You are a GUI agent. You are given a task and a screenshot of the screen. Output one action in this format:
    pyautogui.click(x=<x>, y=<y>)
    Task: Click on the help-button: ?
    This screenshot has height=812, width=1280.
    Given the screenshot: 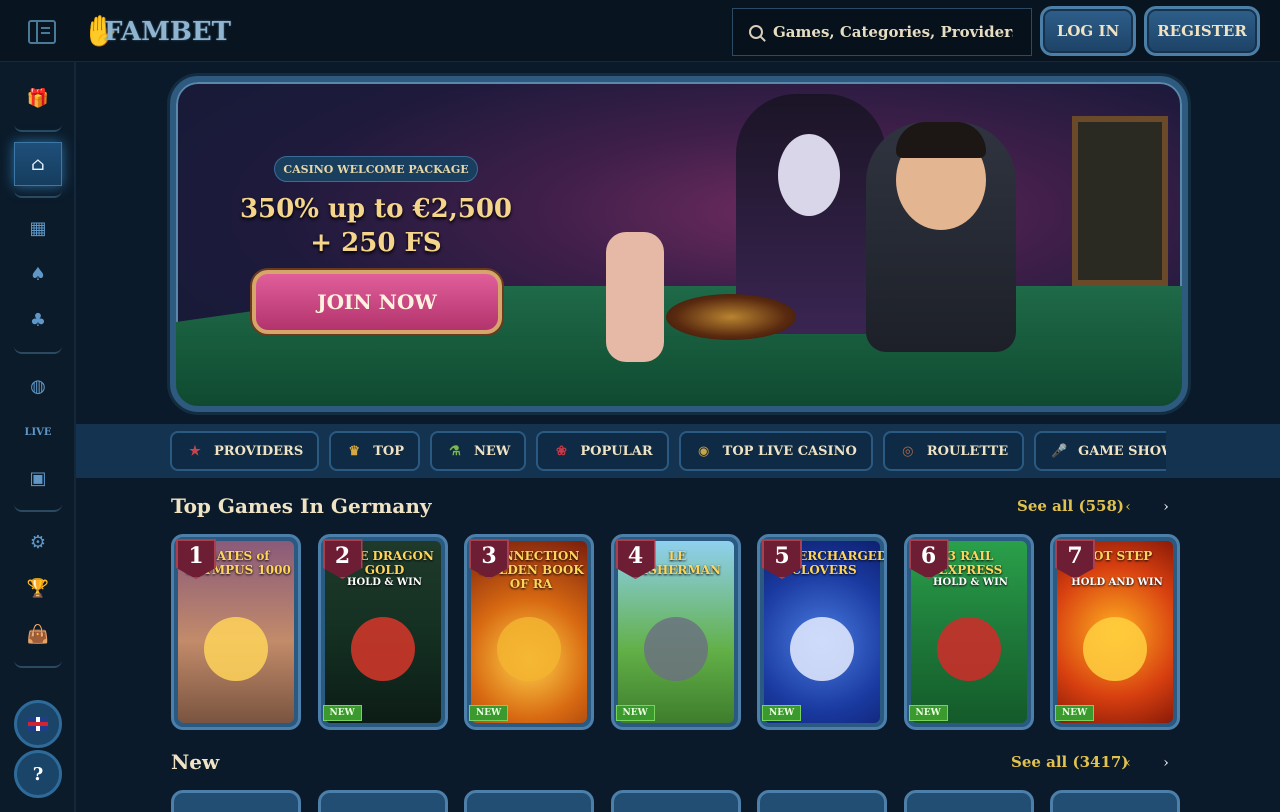 What is the action you would take?
    pyautogui.click(x=38, y=774)
    